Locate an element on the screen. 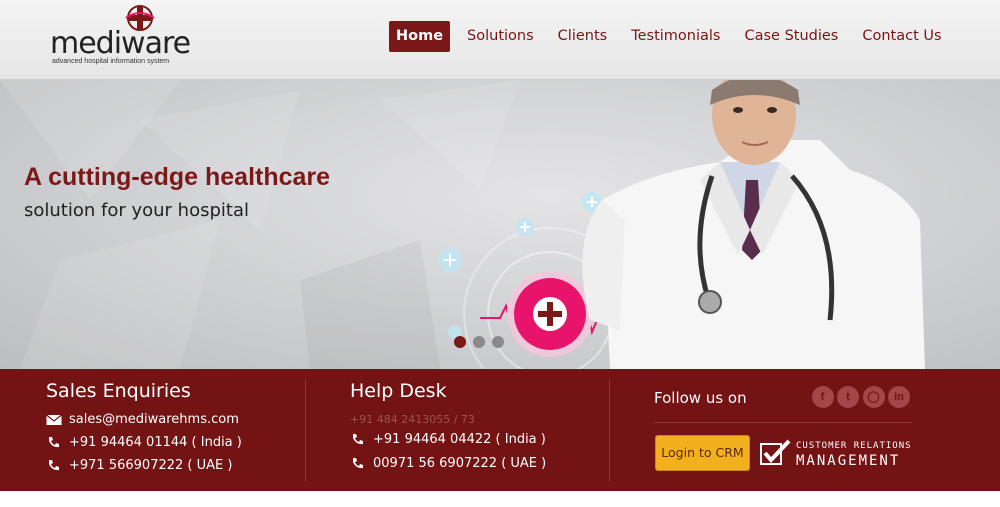  helpdesk-landline: +91 484 2413055 / 73 is located at coordinates (412, 419).